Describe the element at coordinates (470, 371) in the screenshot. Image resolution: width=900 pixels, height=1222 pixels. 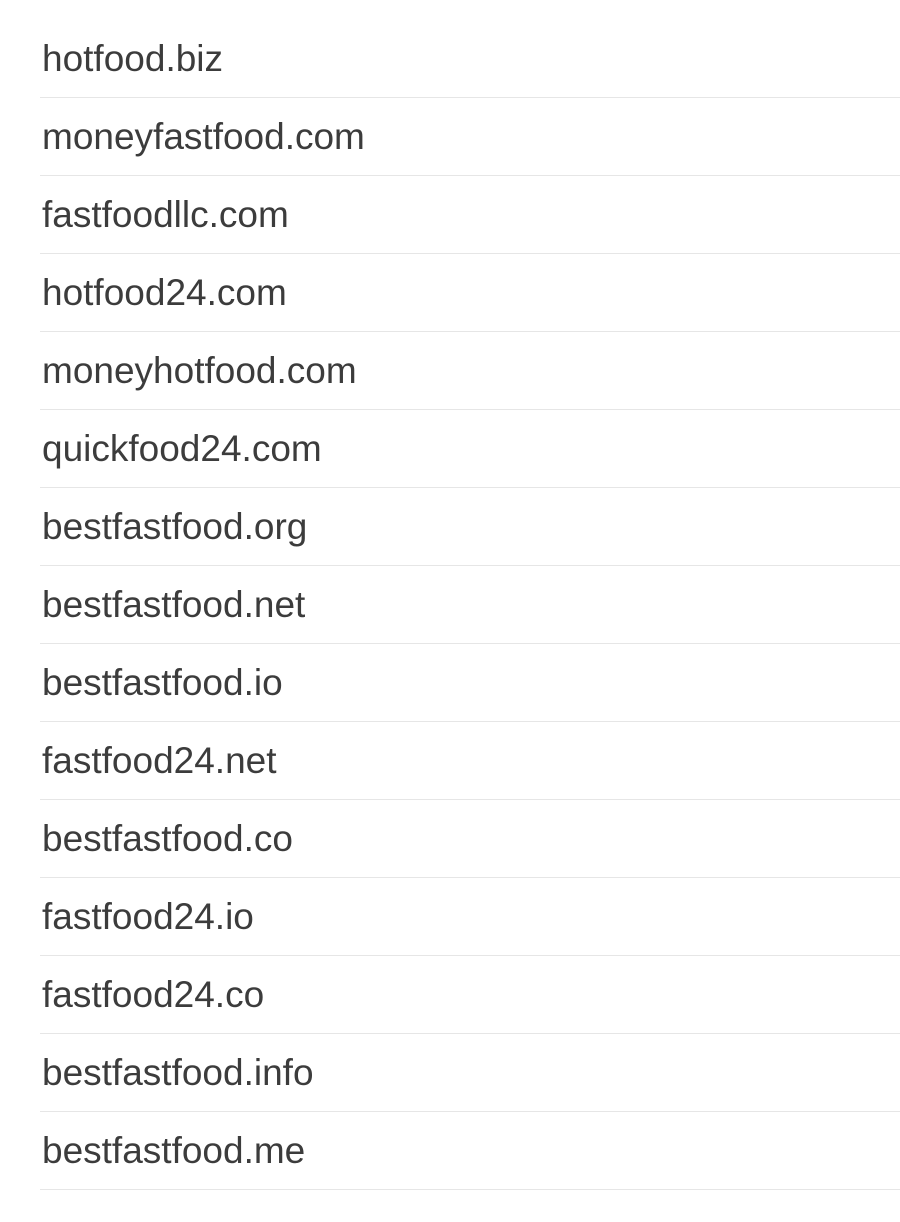
I see `domain-row: moneyhotfood.com` at that location.